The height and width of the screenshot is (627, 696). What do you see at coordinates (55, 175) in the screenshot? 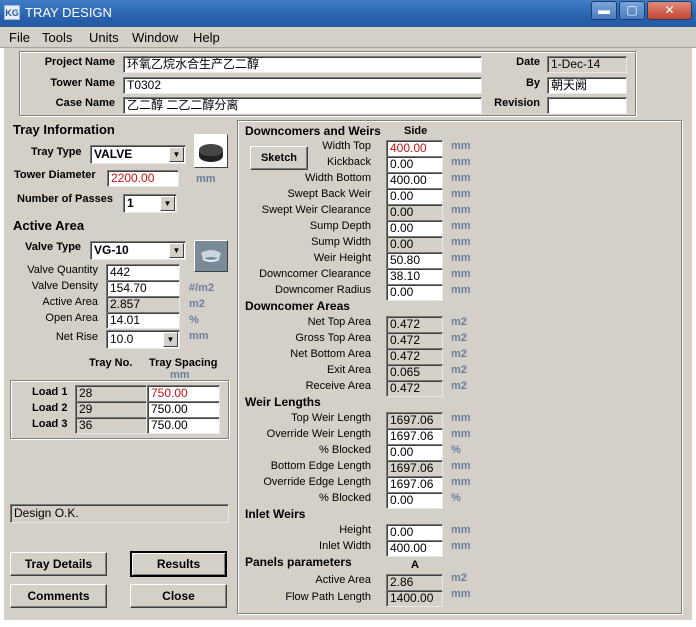
I see `tower-diameter-label: Tower Diameter` at bounding box center [55, 175].